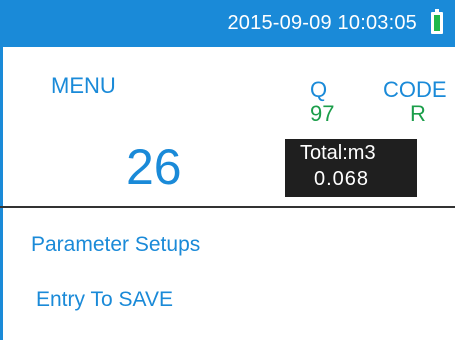 This screenshot has width=455, height=340. I want to click on battery-level-fill, so click(437, 23).